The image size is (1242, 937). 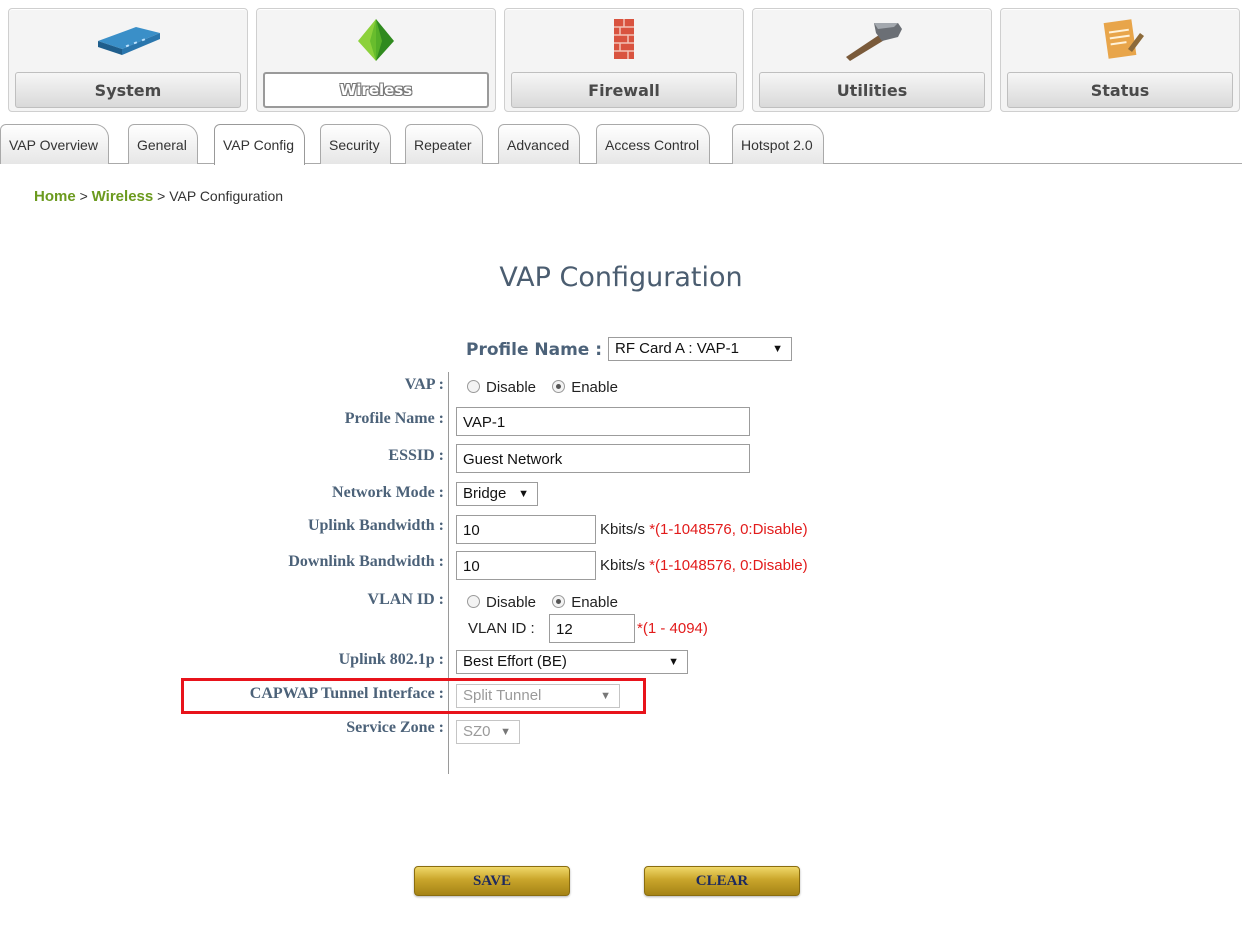 I want to click on capwap-tunnel-value: Split Tunnel, so click(x=502, y=695).